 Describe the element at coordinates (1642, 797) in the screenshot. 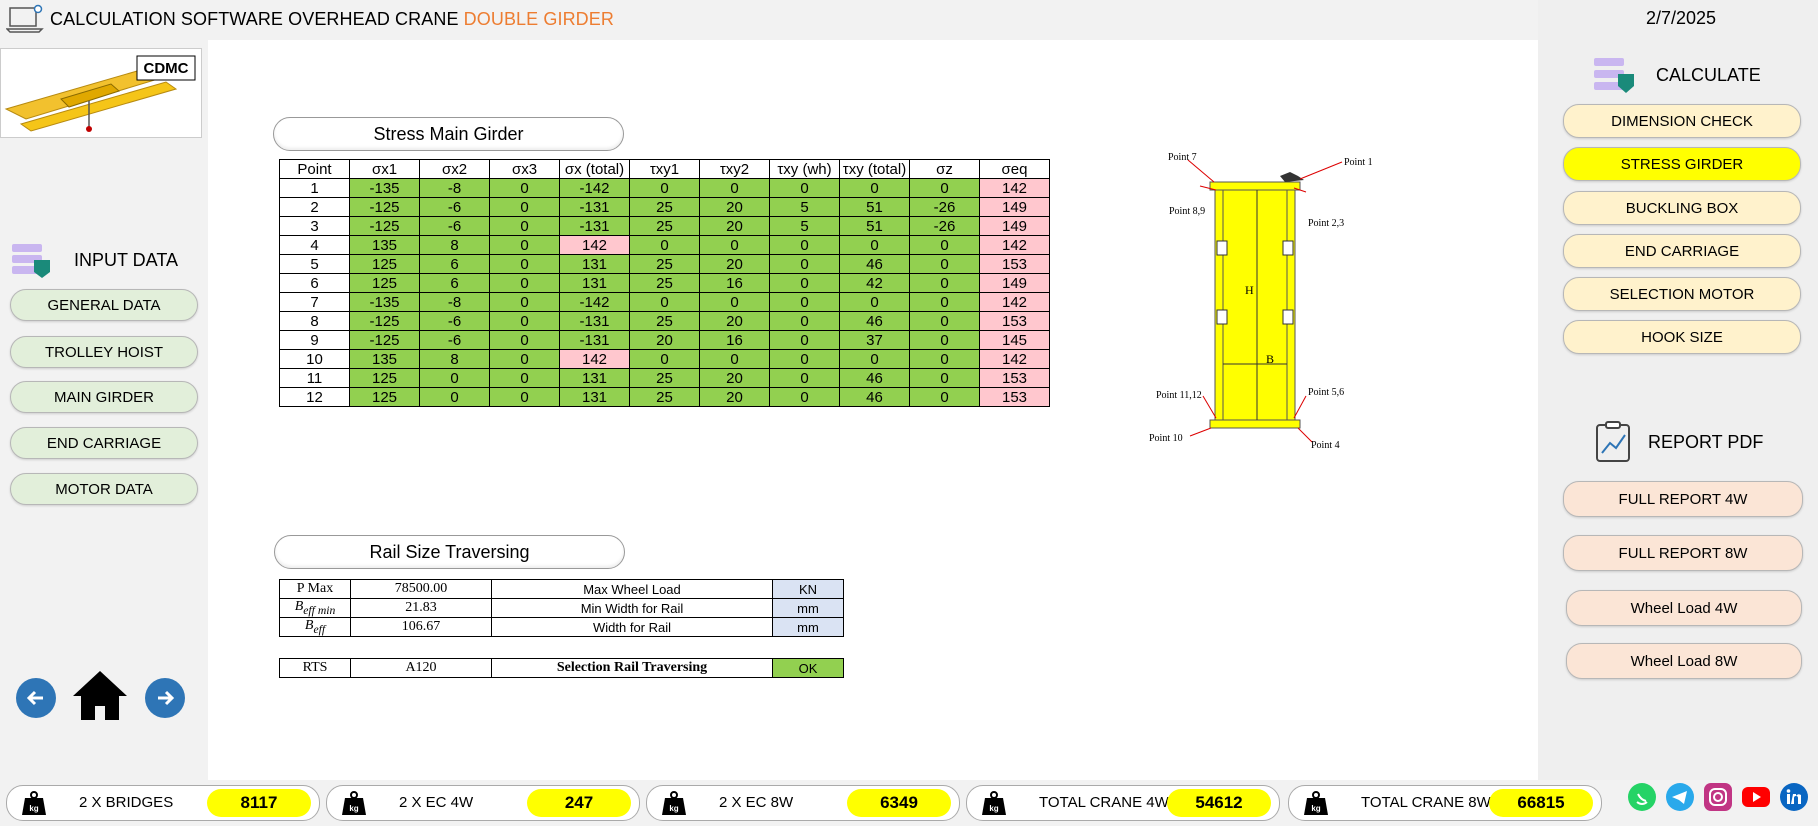

I see `whatsapp-icon` at that location.